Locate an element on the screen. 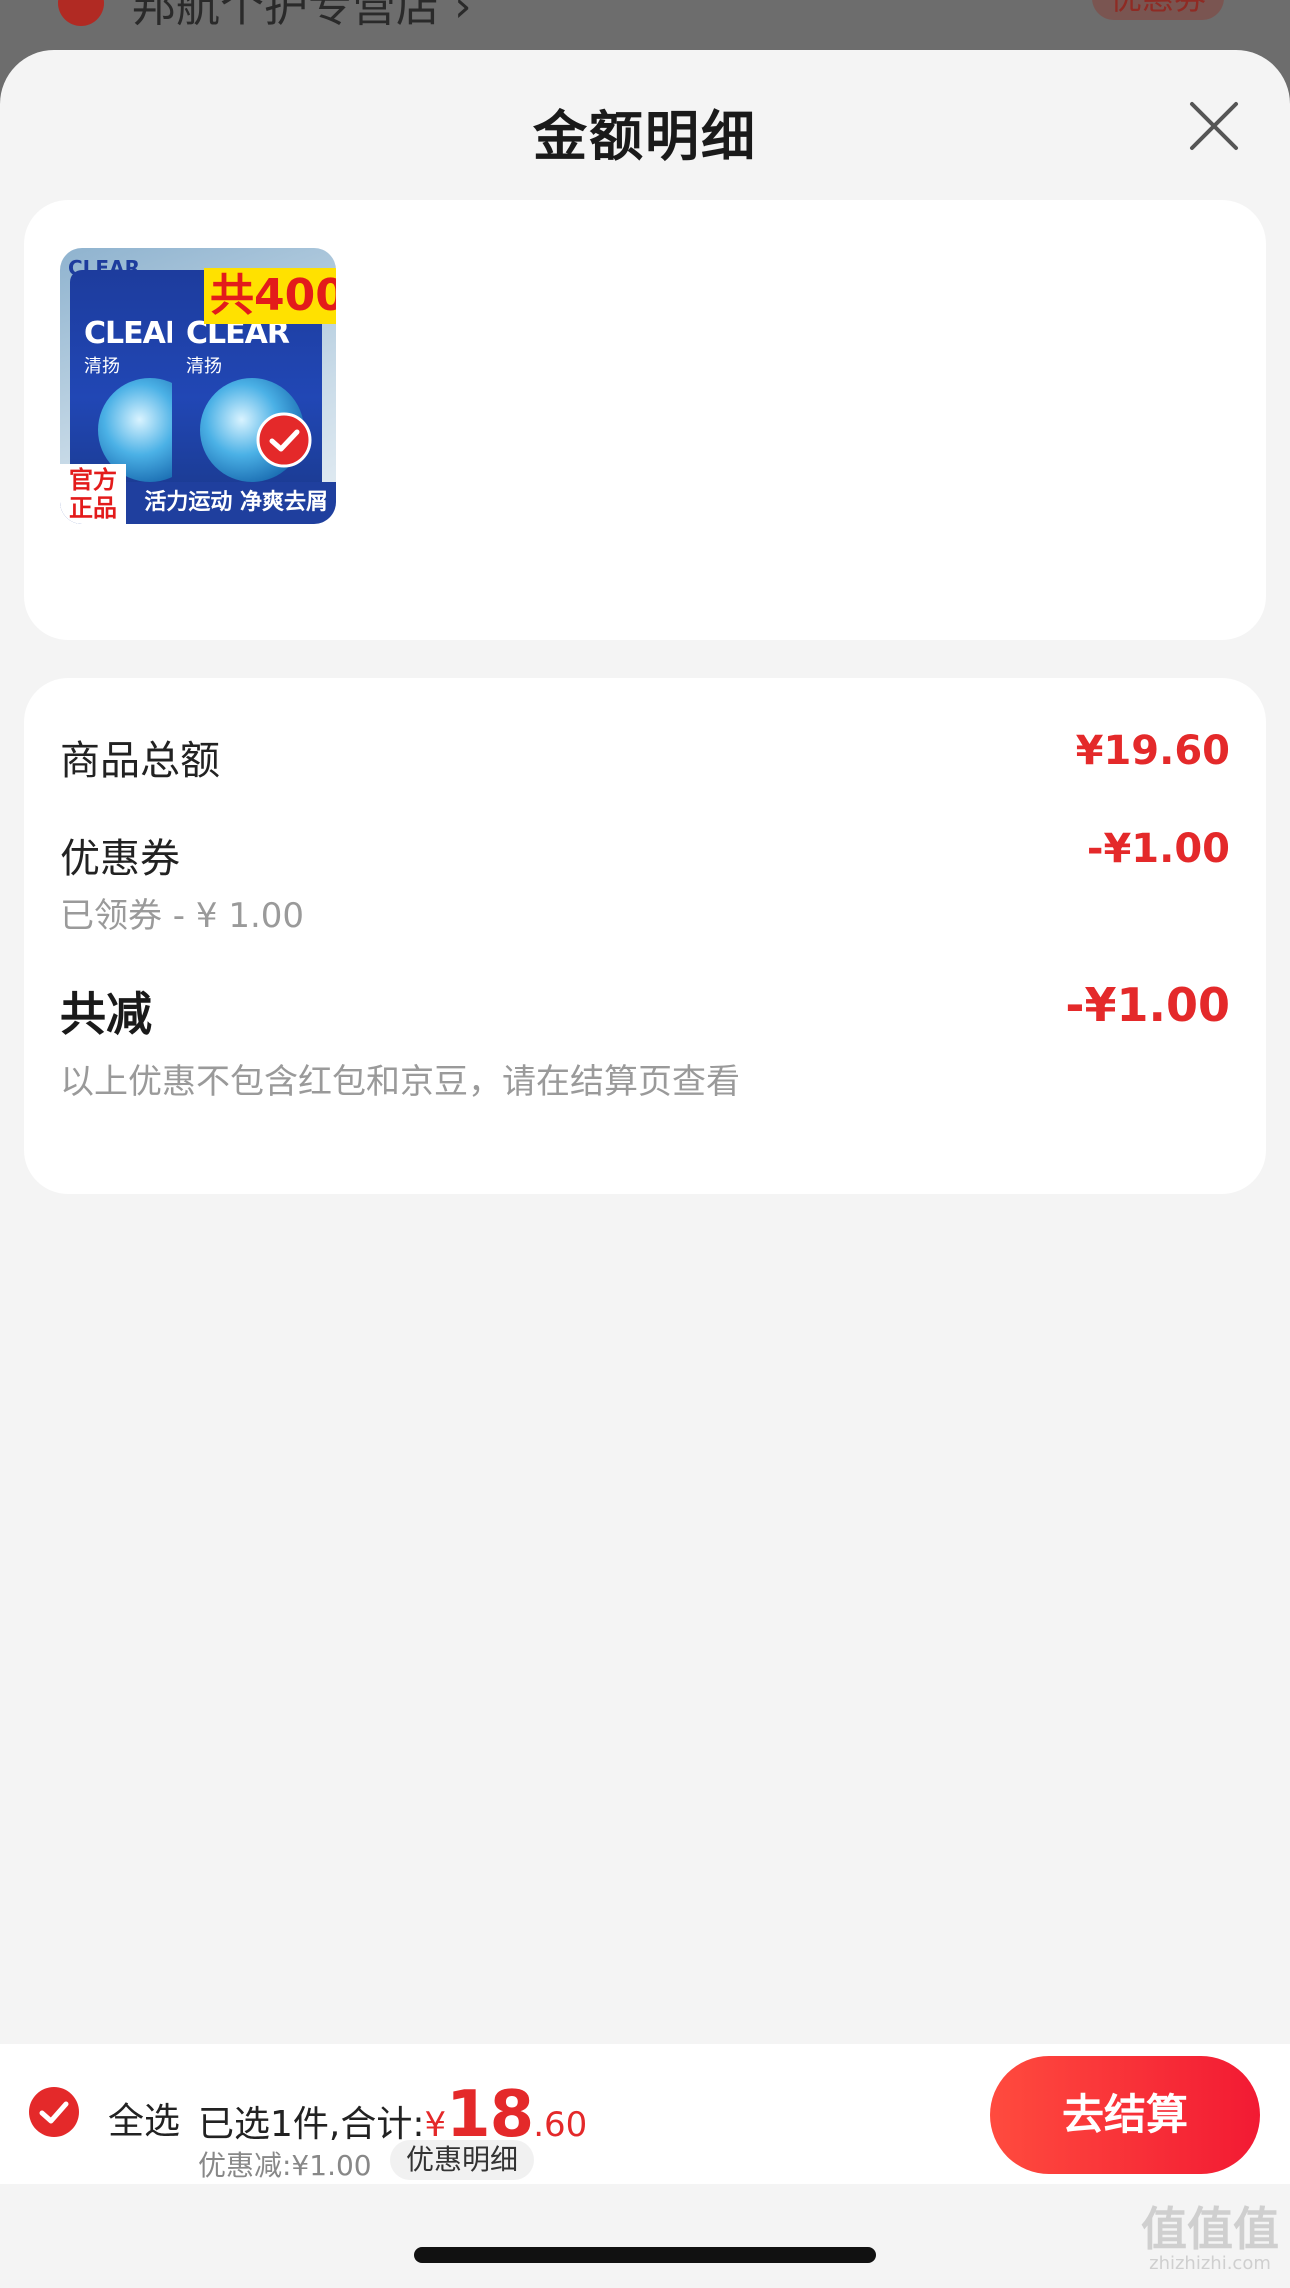  coupon-value: -¥1.00 is located at coordinates (1158, 849).